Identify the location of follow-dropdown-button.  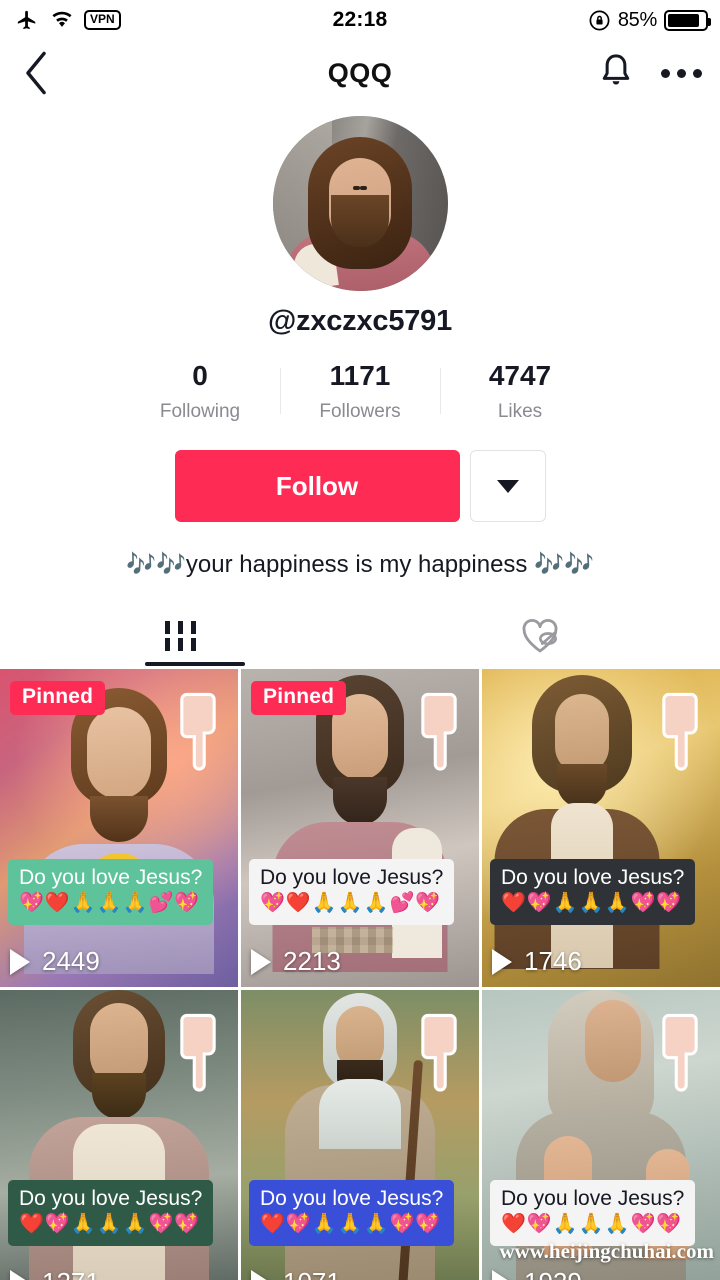
(507, 486).